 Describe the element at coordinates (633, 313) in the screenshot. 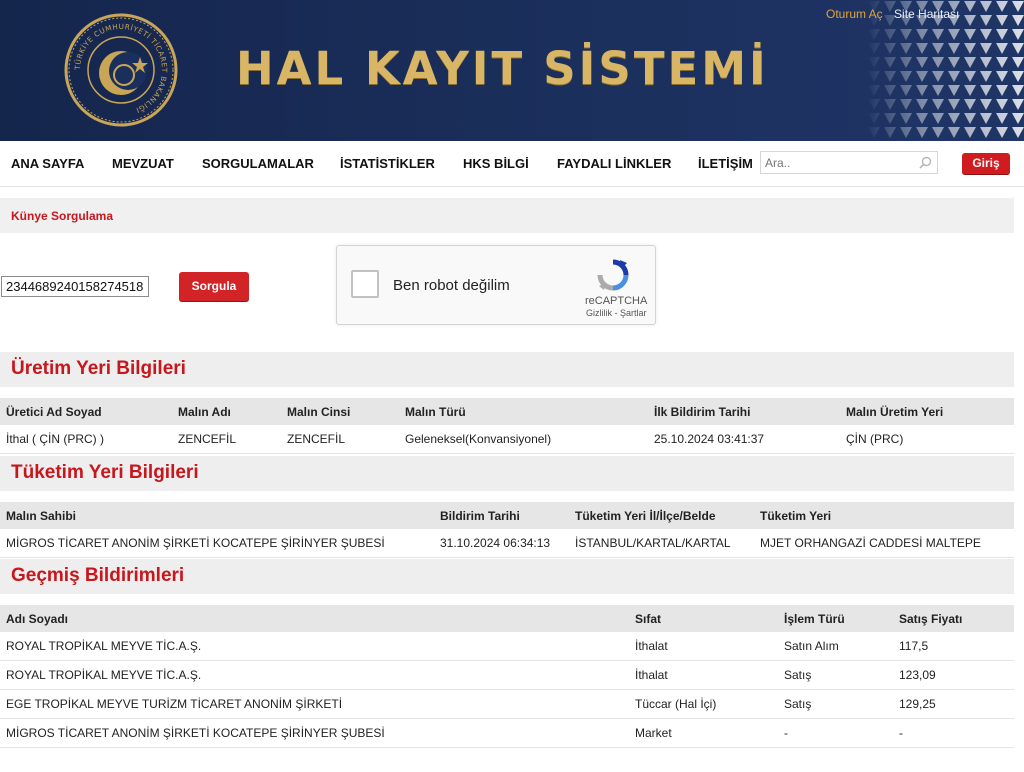

I see `recaptcha-terms-link: Şartlar` at that location.